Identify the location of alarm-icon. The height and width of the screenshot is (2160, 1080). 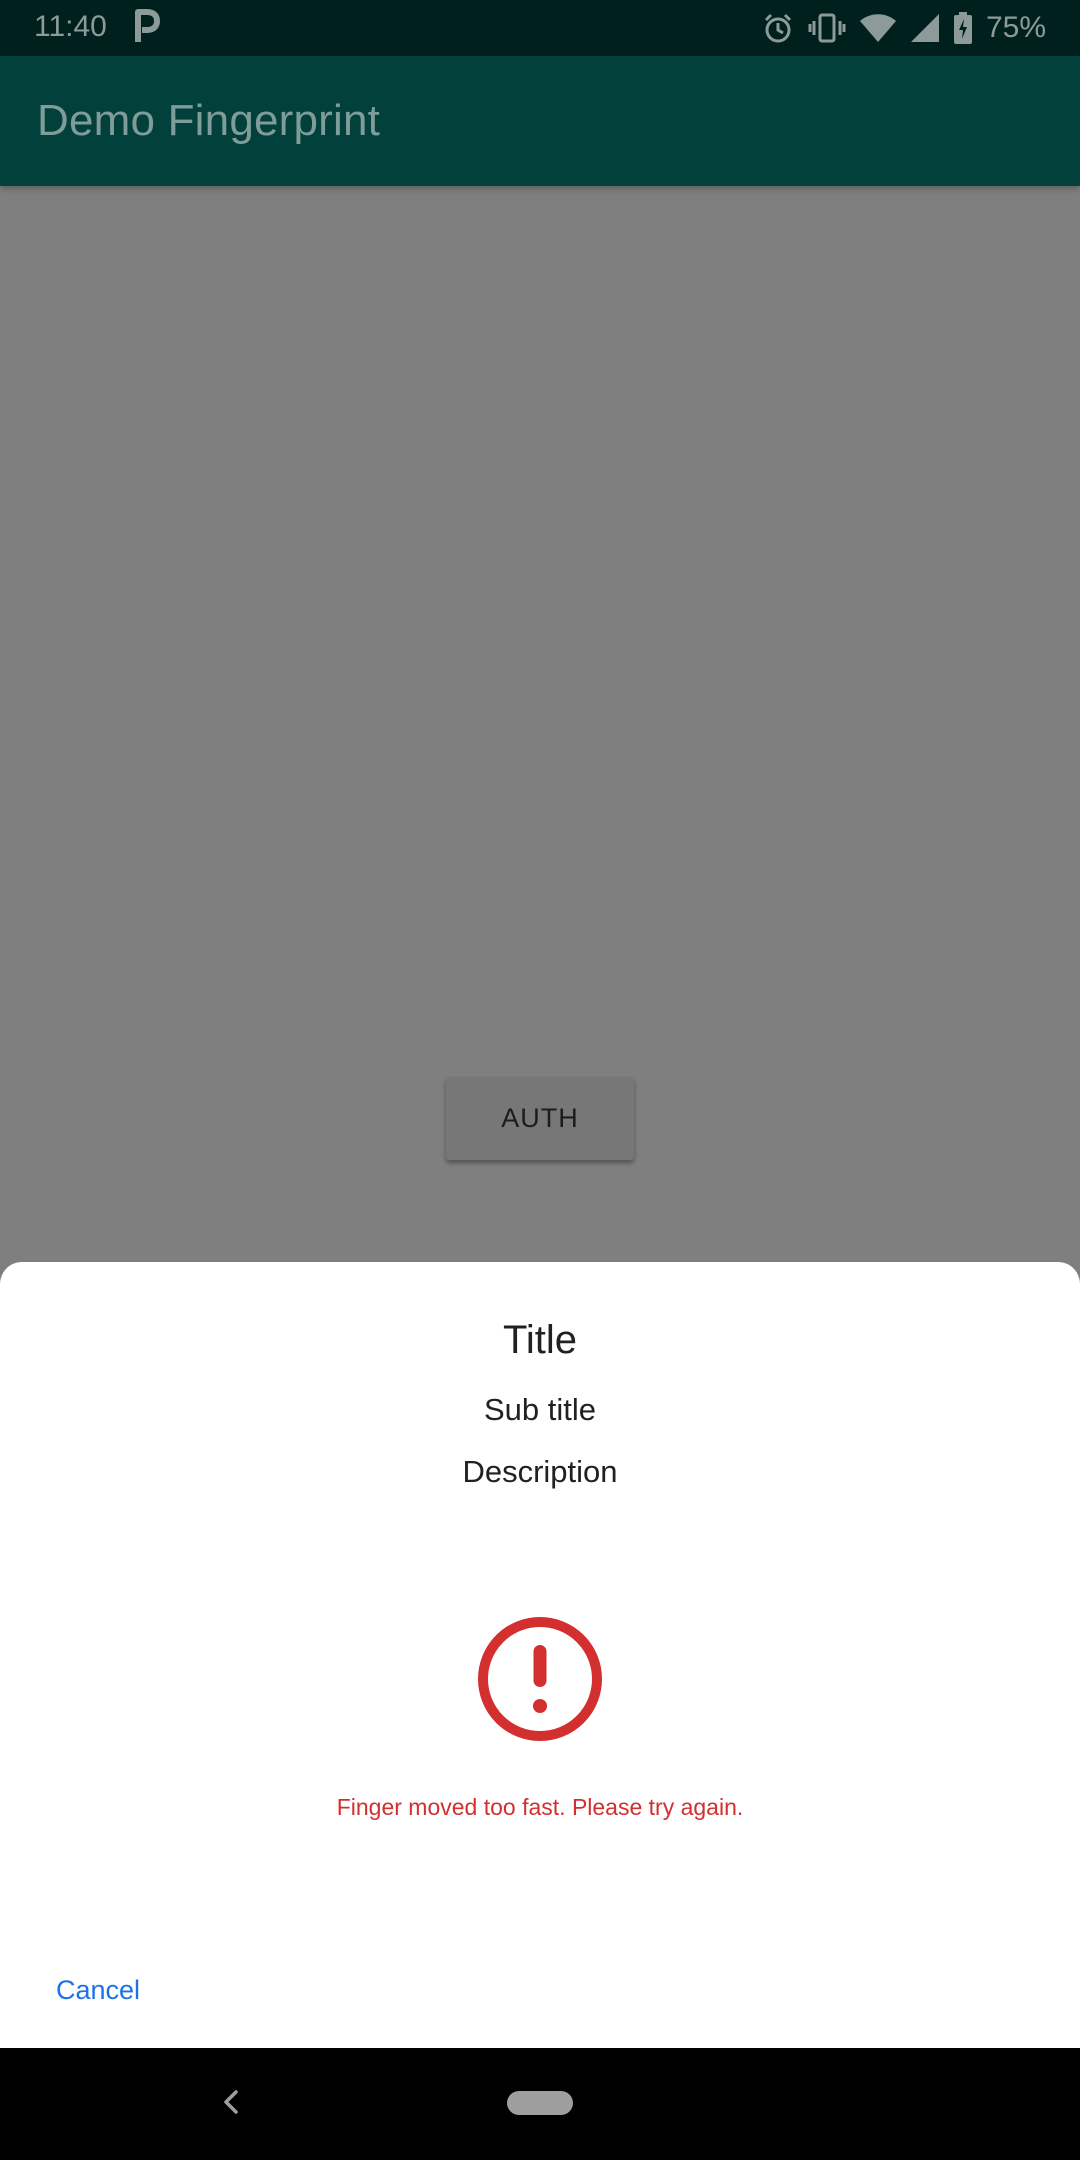
(778, 28).